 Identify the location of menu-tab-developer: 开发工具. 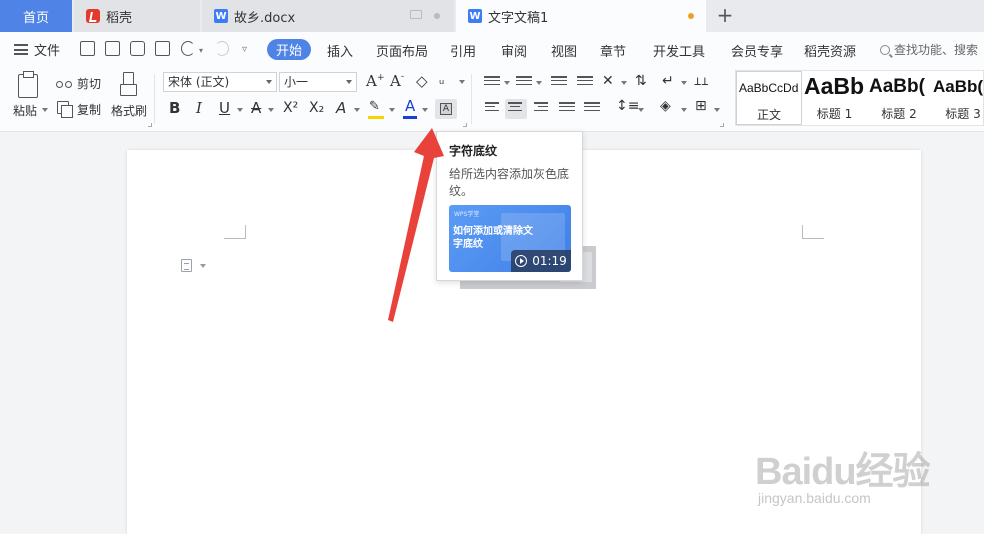
(679, 50).